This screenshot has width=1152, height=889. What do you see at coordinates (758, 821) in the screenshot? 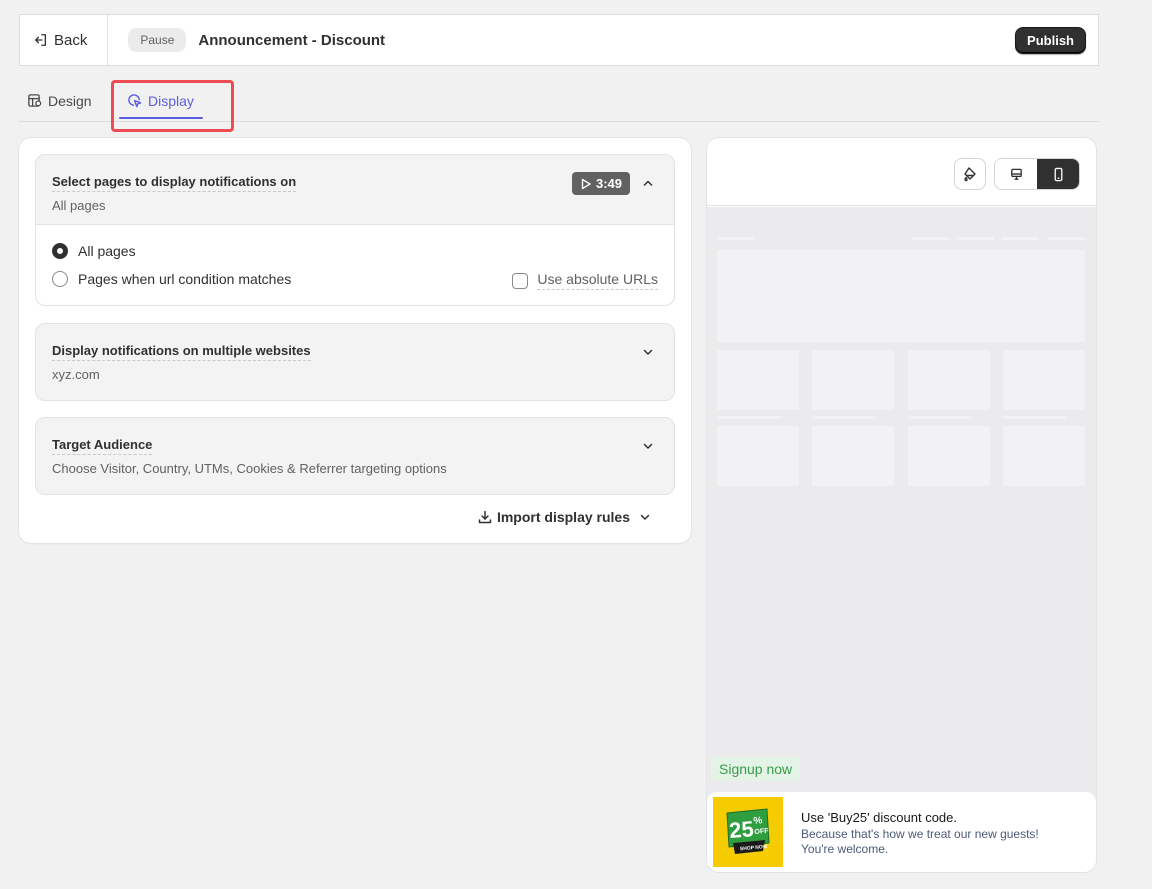
I see `promo-percent: %` at bounding box center [758, 821].